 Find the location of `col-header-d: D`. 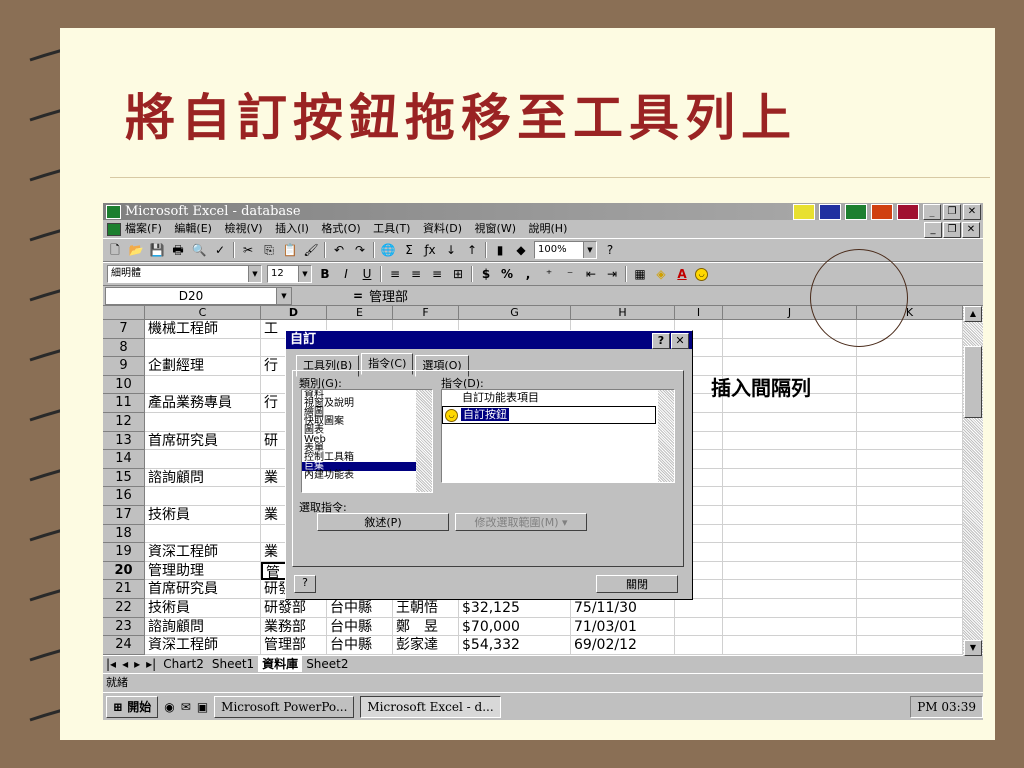

col-header-d: D is located at coordinates (294, 313).